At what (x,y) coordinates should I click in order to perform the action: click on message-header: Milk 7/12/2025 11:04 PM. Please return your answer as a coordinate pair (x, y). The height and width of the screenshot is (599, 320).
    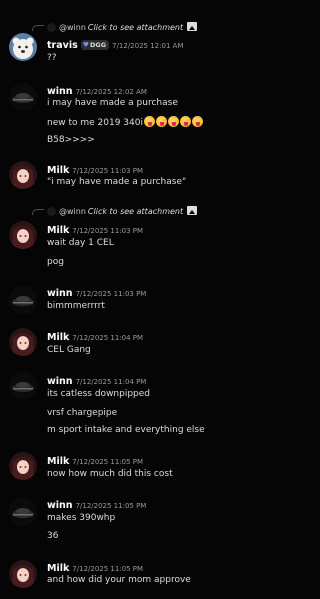
    Looking at the image, I should click on (95, 336).